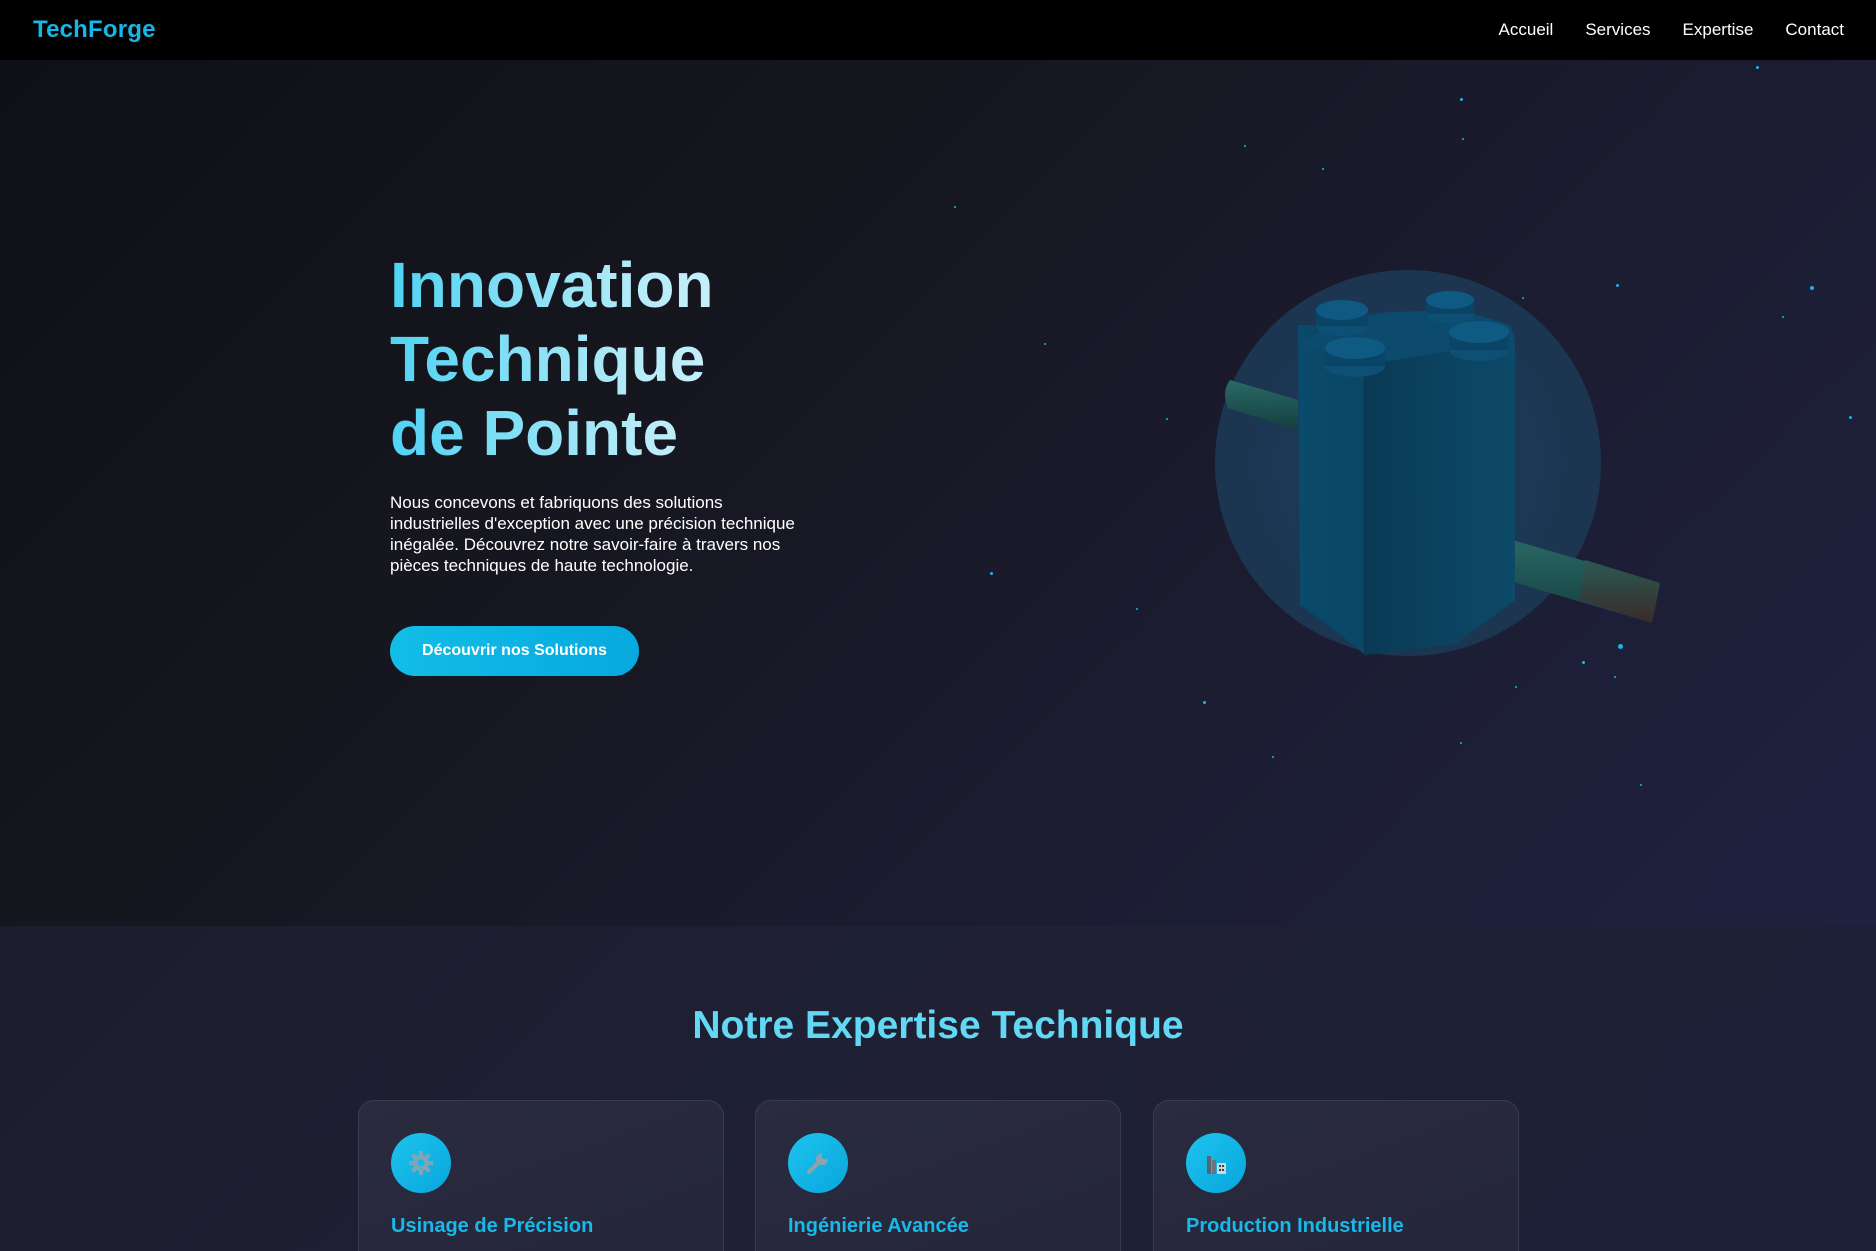 The image size is (1876, 1251). What do you see at coordinates (1617, 30) in the screenshot?
I see `nav-link-services: Services` at bounding box center [1617, 30].